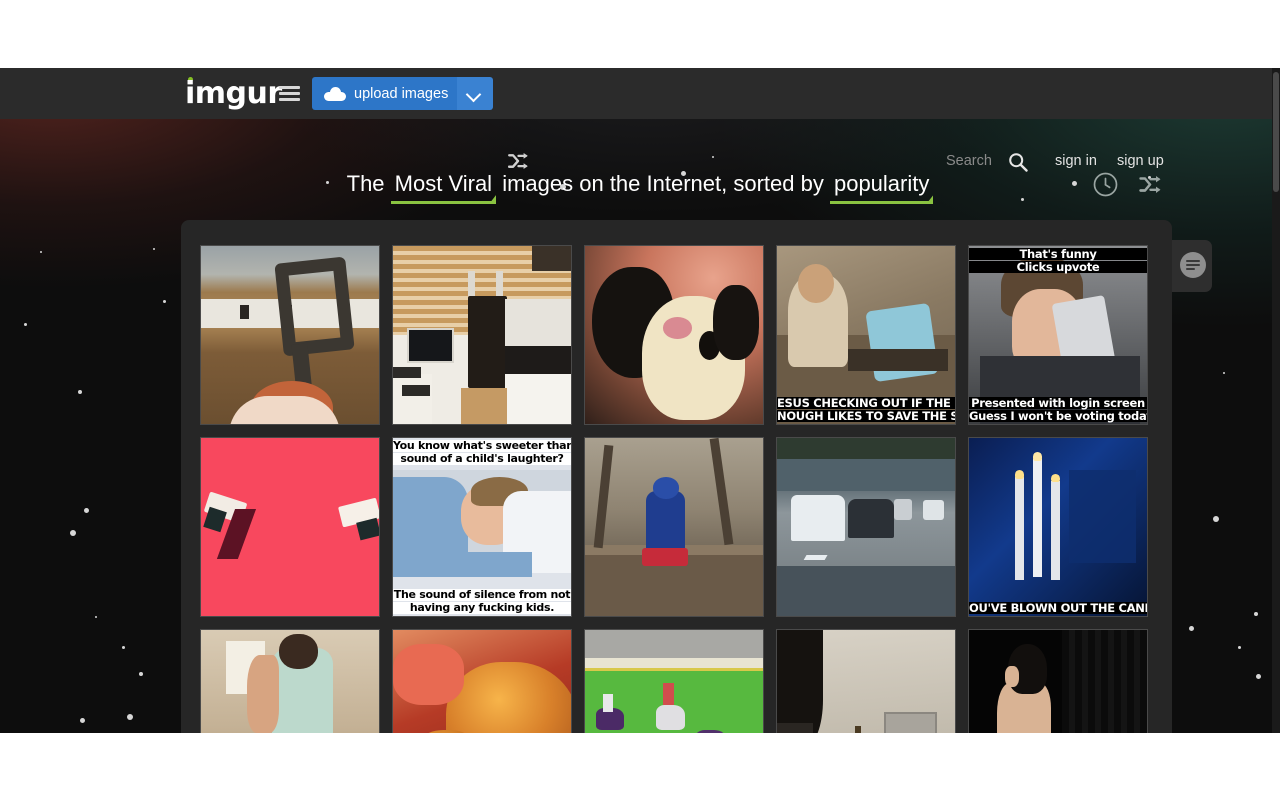 The width and height of the screenshot is (1280, 800). I want to click on sort-selector: popularity, so click(881, 184).